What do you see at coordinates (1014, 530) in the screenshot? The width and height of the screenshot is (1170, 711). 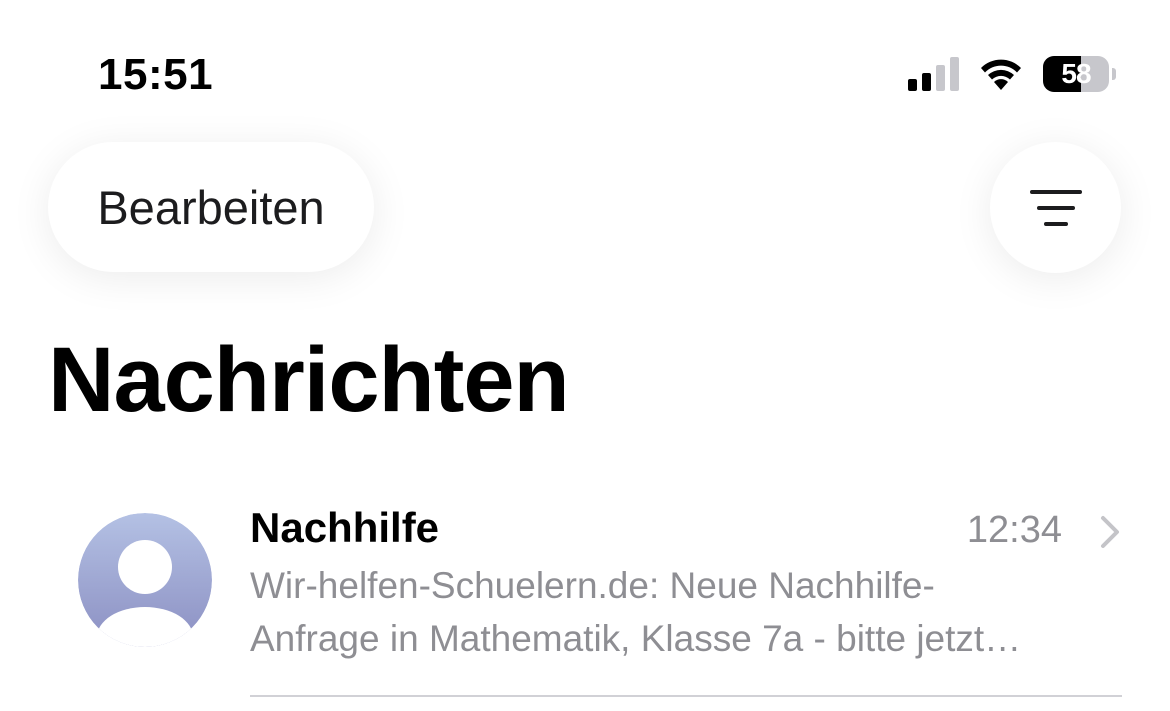 I see `message-time: 12:34` at bounding box center [1014, 530].